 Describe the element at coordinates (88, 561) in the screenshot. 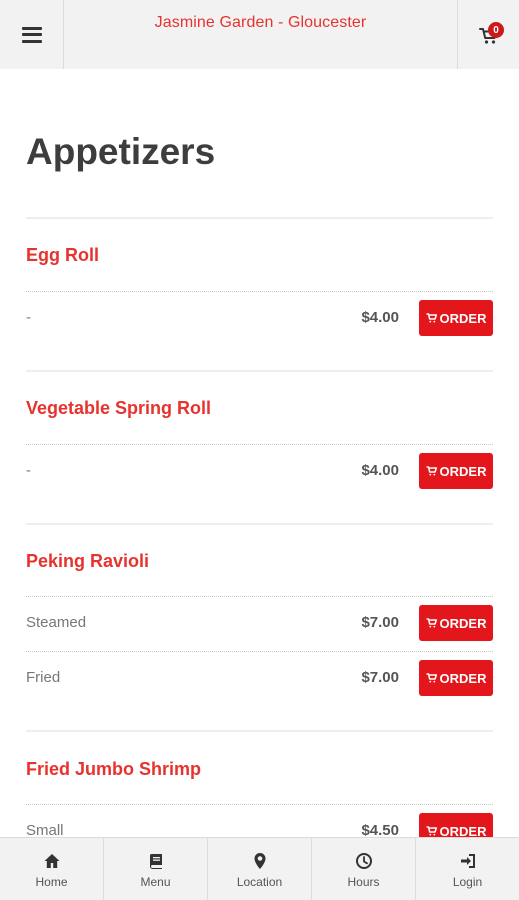

I see `section-title: Peking Ravioli` at that location.